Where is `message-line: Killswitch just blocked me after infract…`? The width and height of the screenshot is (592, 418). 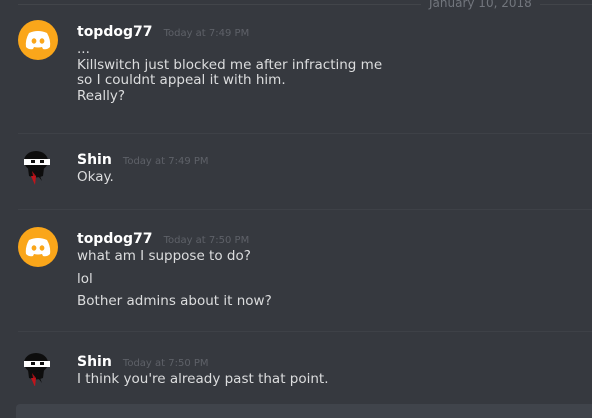
message-line: Killswitch just blocked me after infract… is located at coordinates (230, 64).